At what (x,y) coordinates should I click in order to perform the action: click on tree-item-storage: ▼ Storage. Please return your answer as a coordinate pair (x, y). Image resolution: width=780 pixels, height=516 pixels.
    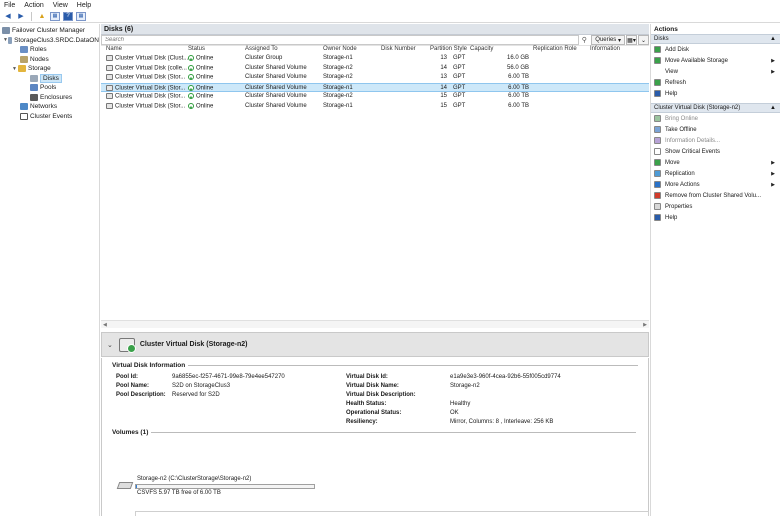
    Looking at the image, I should click on (49, 69).